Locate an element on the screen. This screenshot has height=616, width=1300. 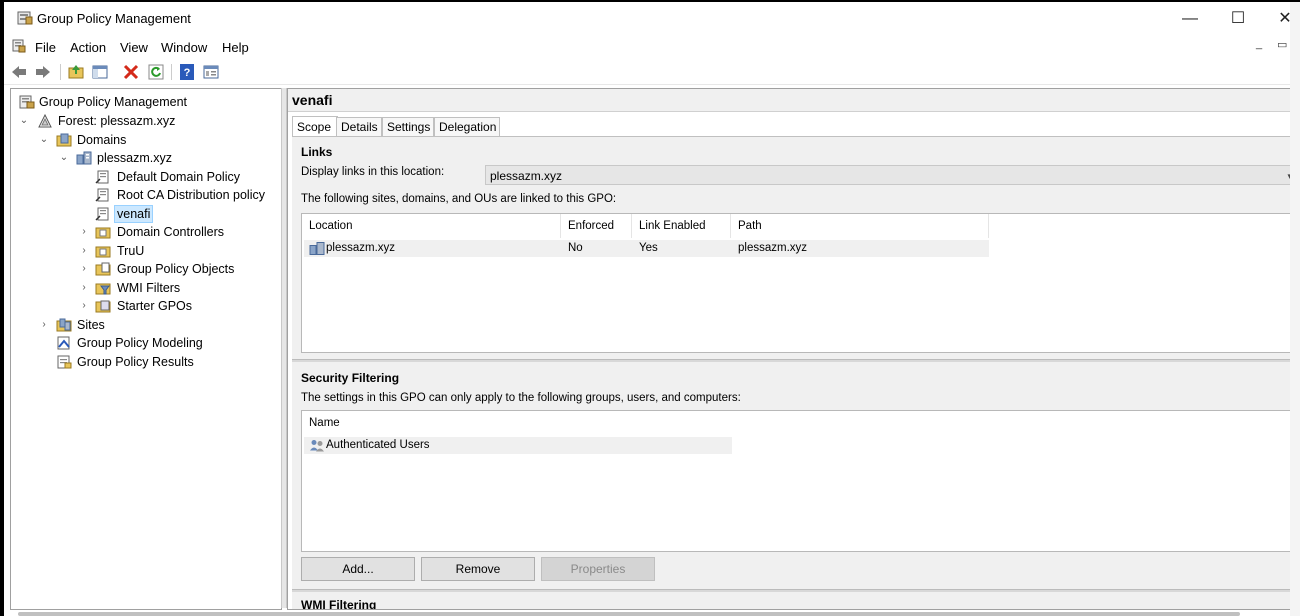
properties-button: Properties is located at coordinates (598, 569).